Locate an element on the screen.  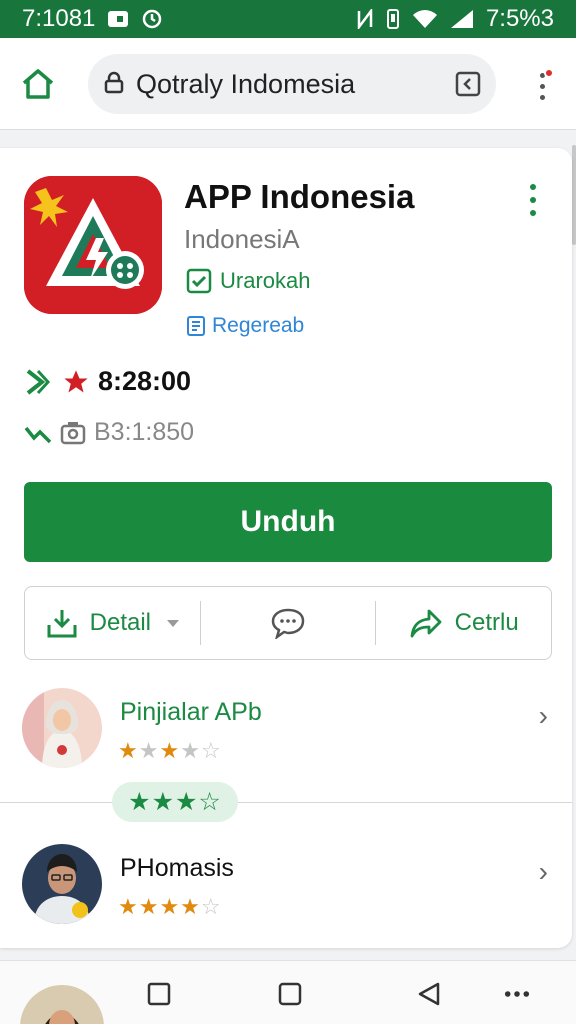
browser-toolbar: Qotraly Indomesia is located at coordinates (288, 84).